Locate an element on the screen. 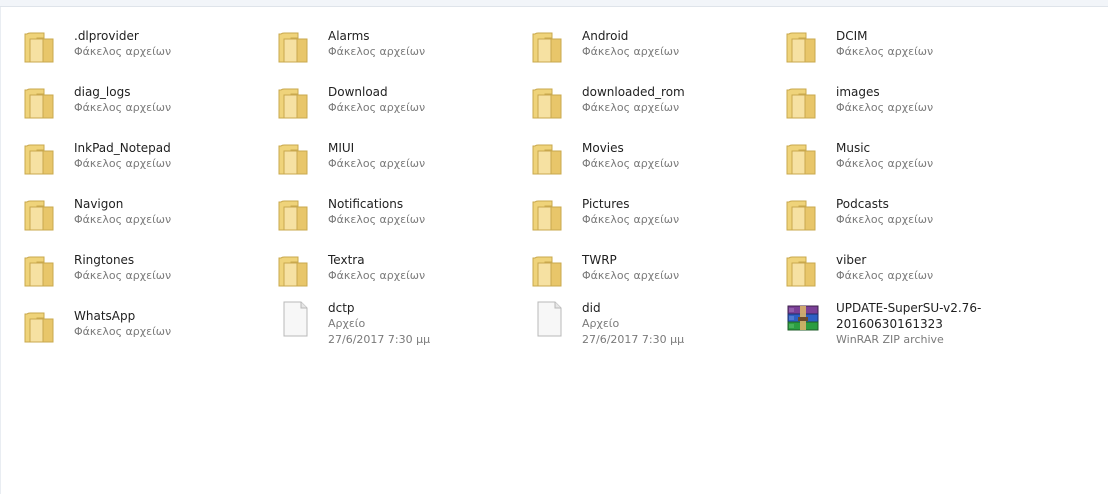 The width and height of the screenshot is (1108, 494). item-name: Alarms is located at coordinates (349, 36).